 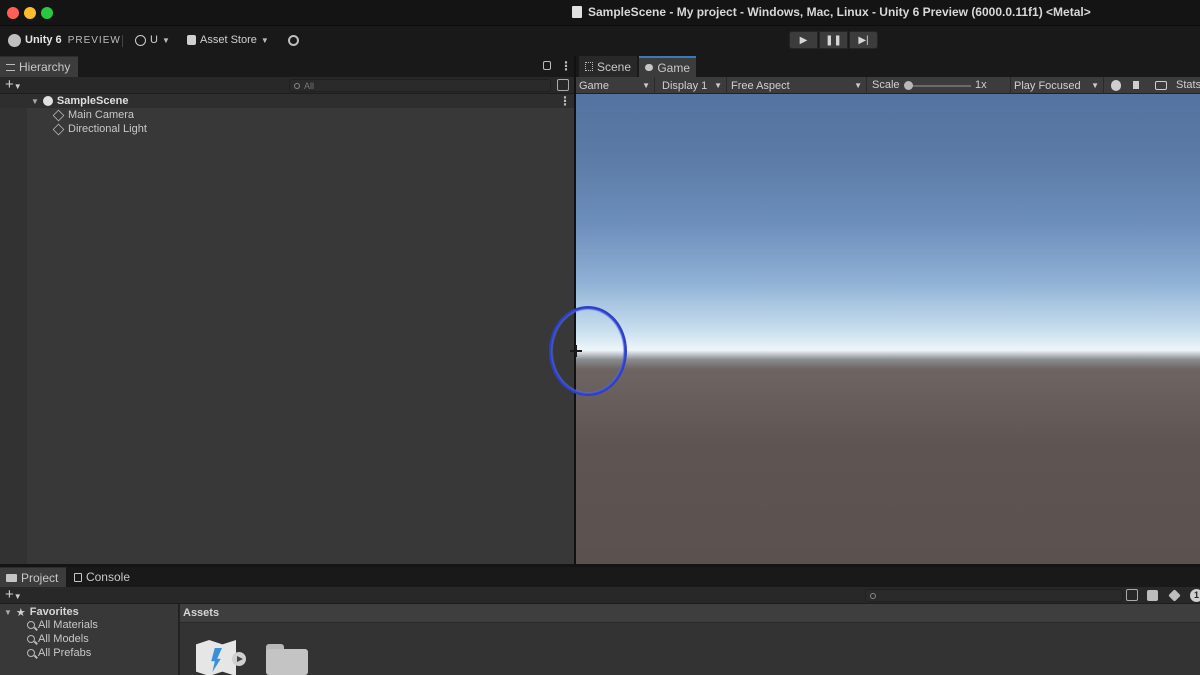 I want to click on favorite-label: All Models, so click(x=63, y=639).